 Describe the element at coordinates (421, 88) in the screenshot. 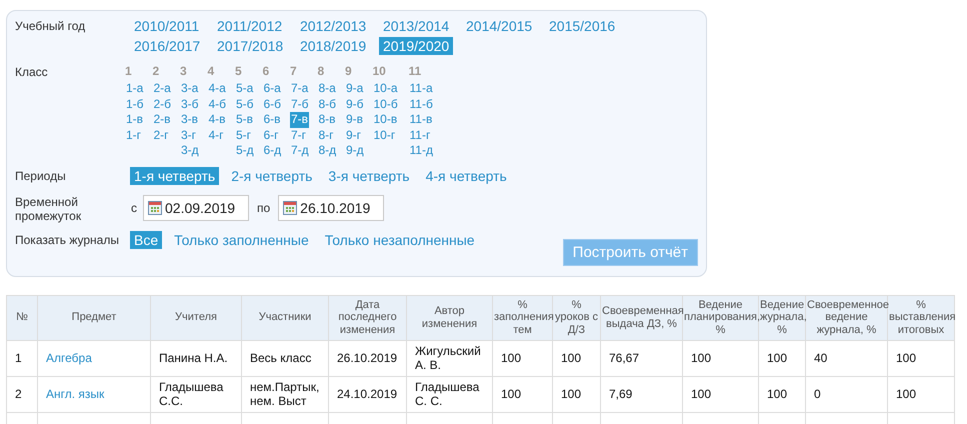

I see `class-option: 11-а` at that location.